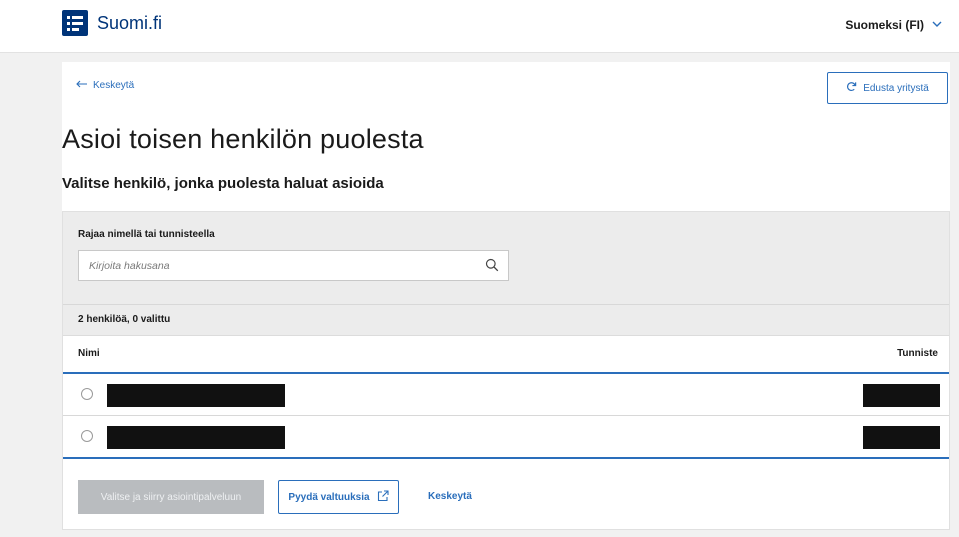 The height and width of the screenshot is (537, 959). What do you see at coordinates (75, 23) in the screenshot?
I see `suomi-fi-logo-icon` at bounding box center [75, 23].